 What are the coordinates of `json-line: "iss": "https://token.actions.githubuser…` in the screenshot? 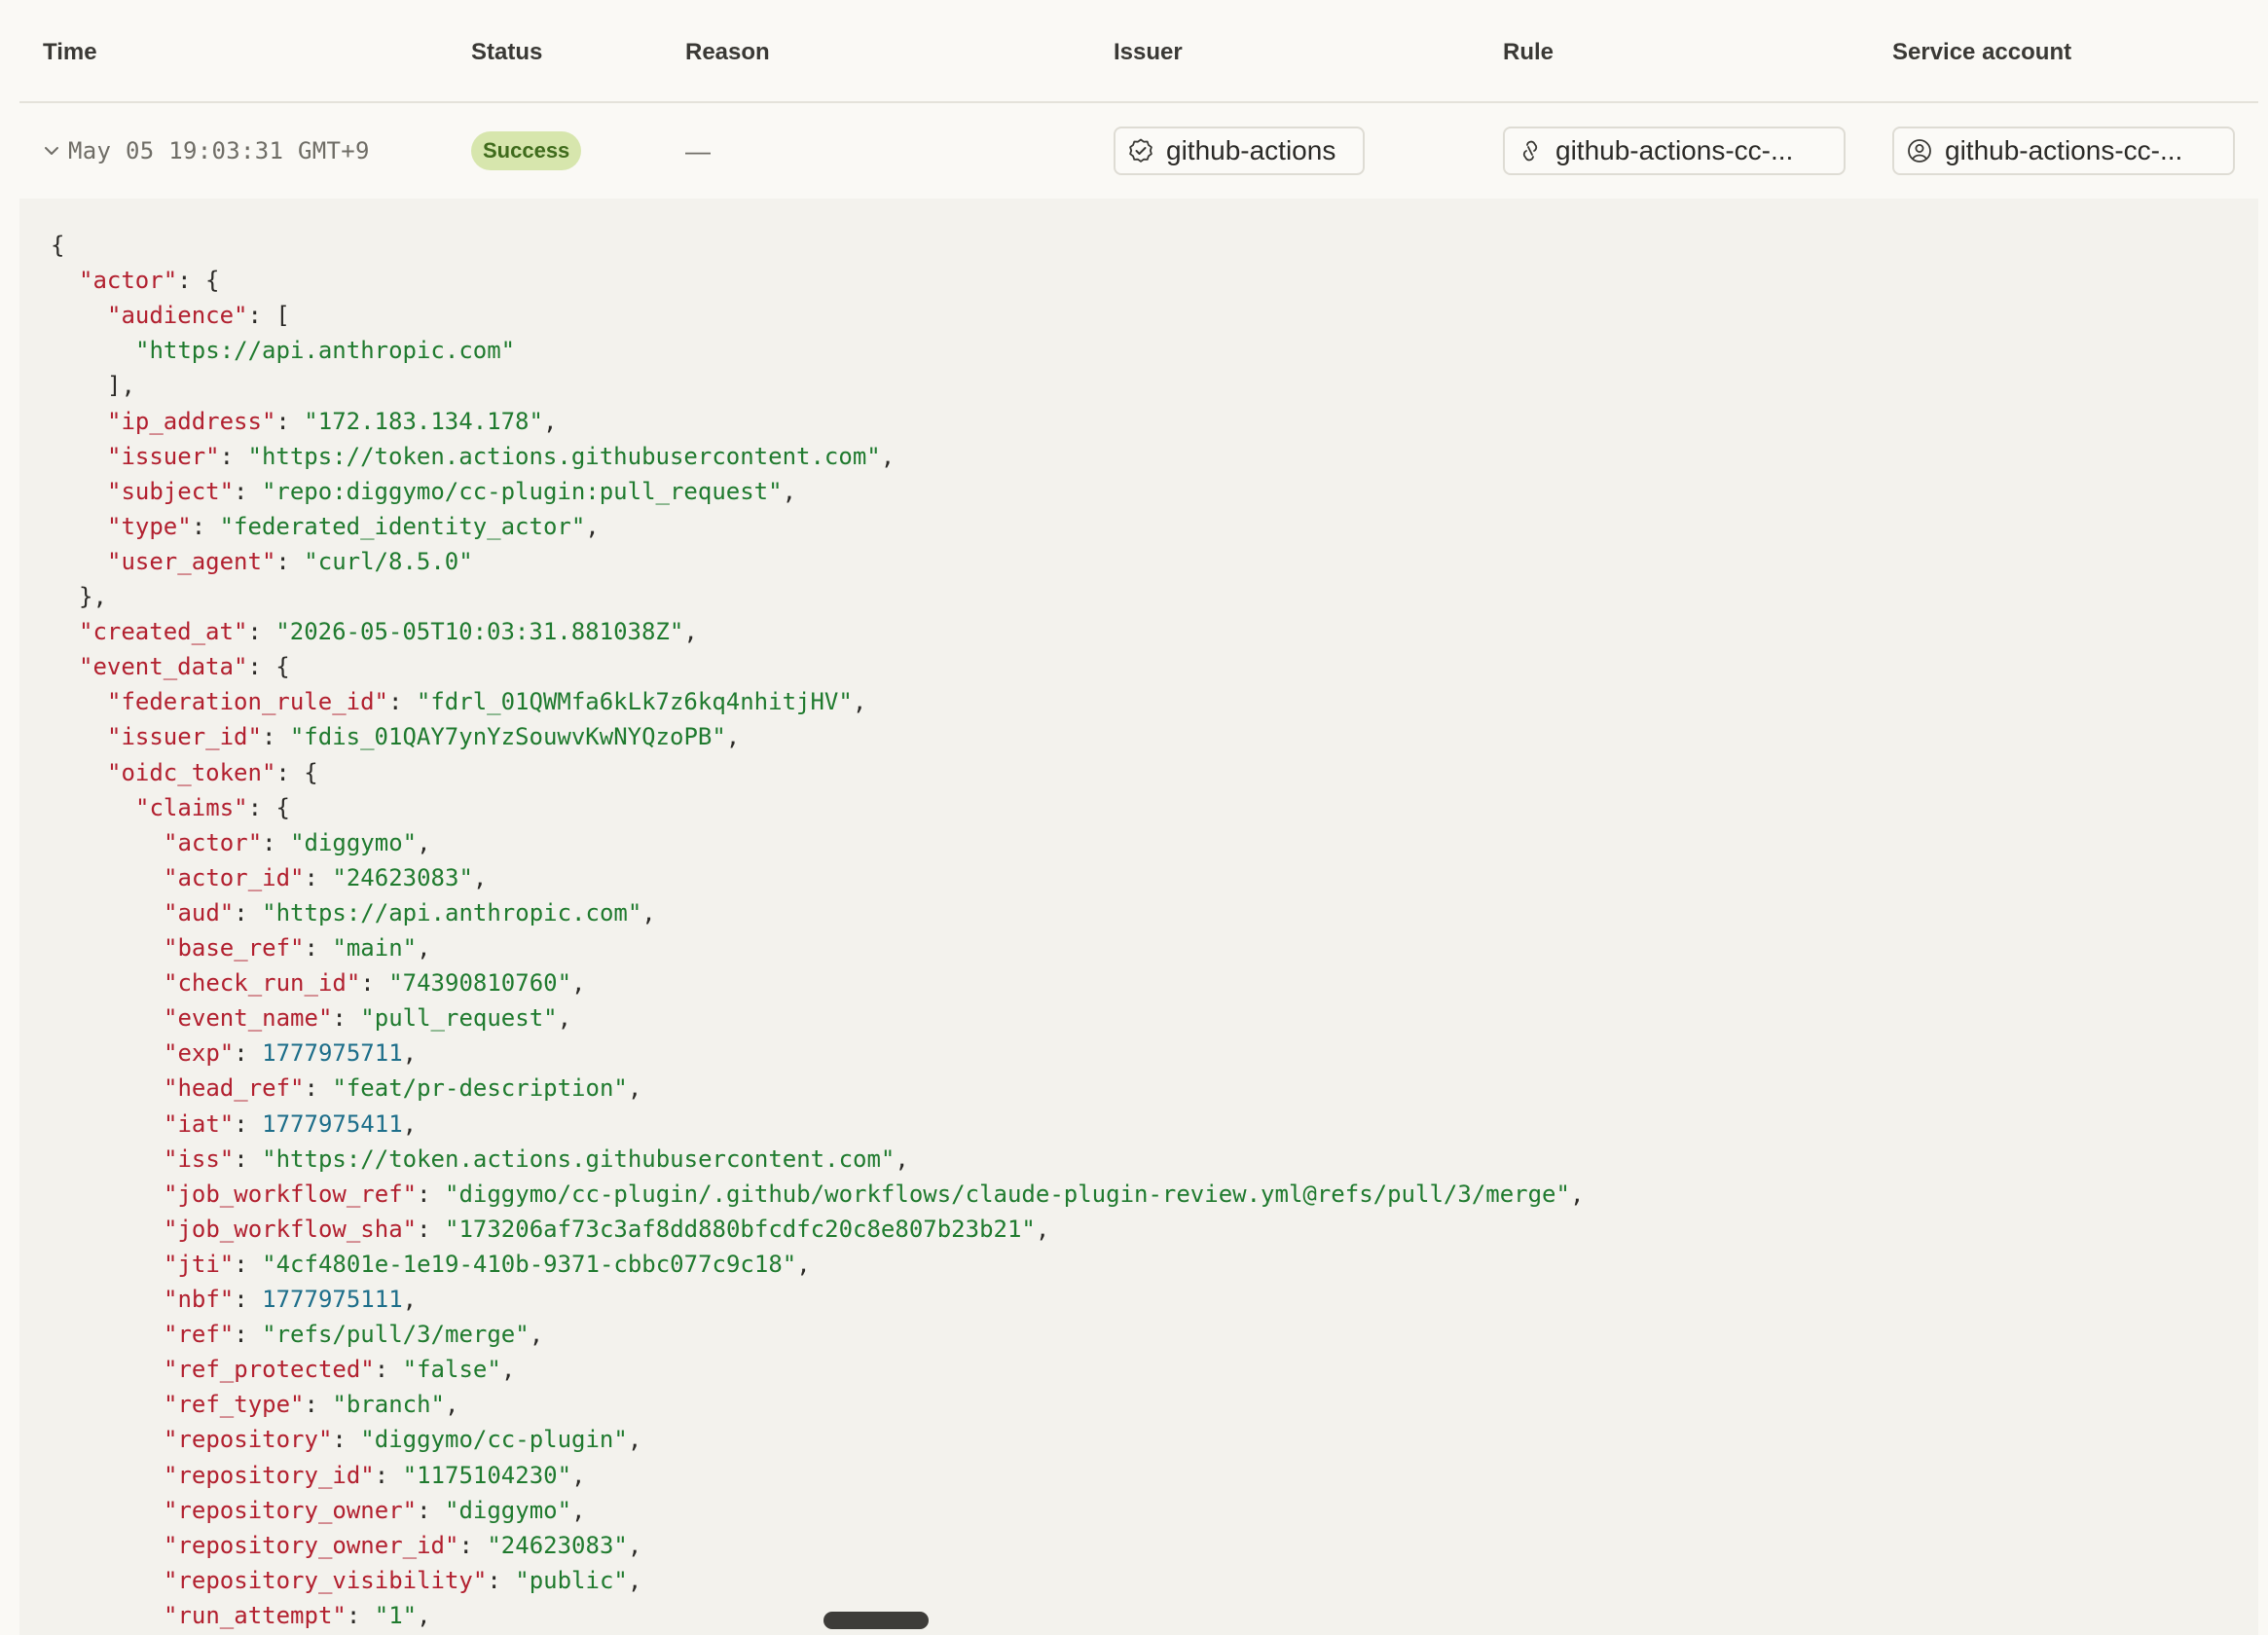 It's located at (536, 1159).